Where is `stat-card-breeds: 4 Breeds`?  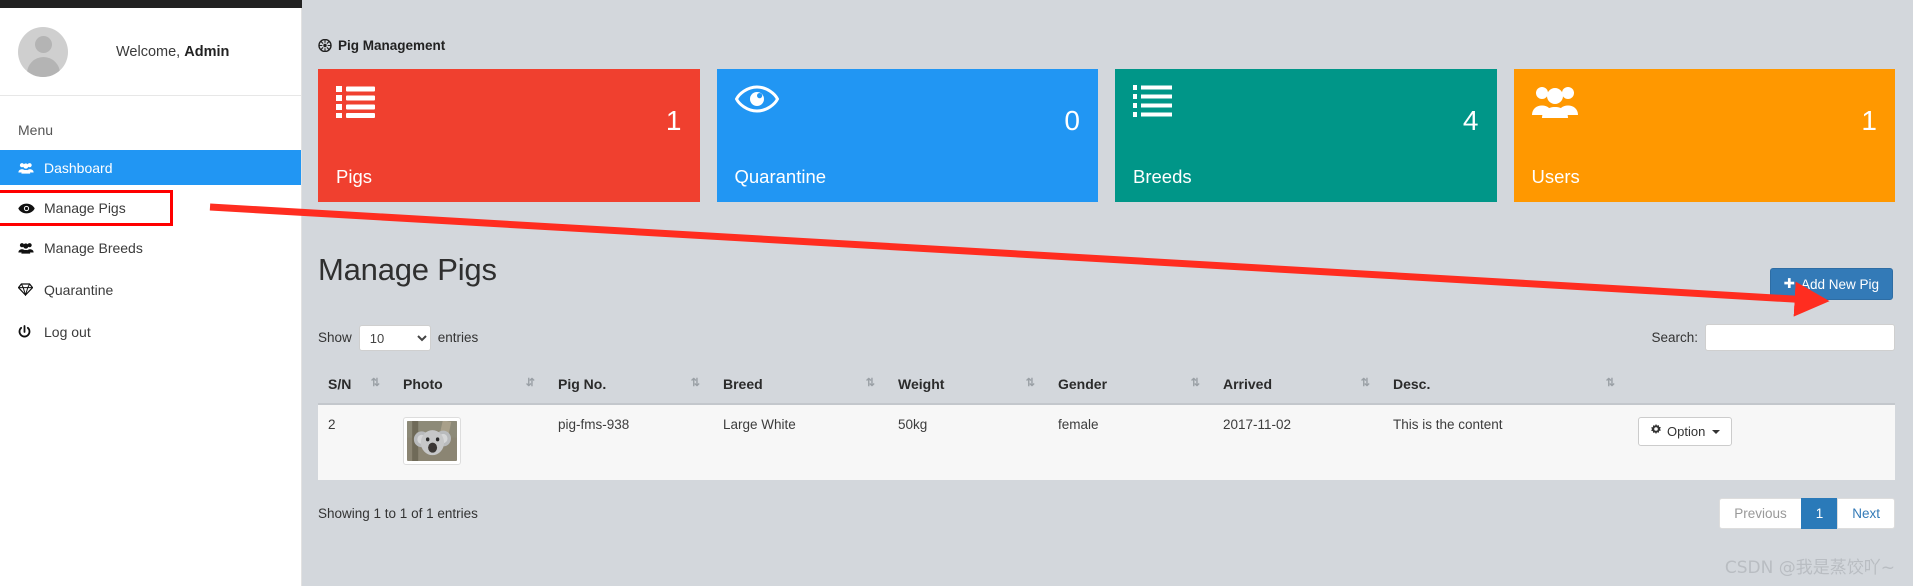 stat-card-breeds: 4 Breeds is located at coordinates (1306, 135).